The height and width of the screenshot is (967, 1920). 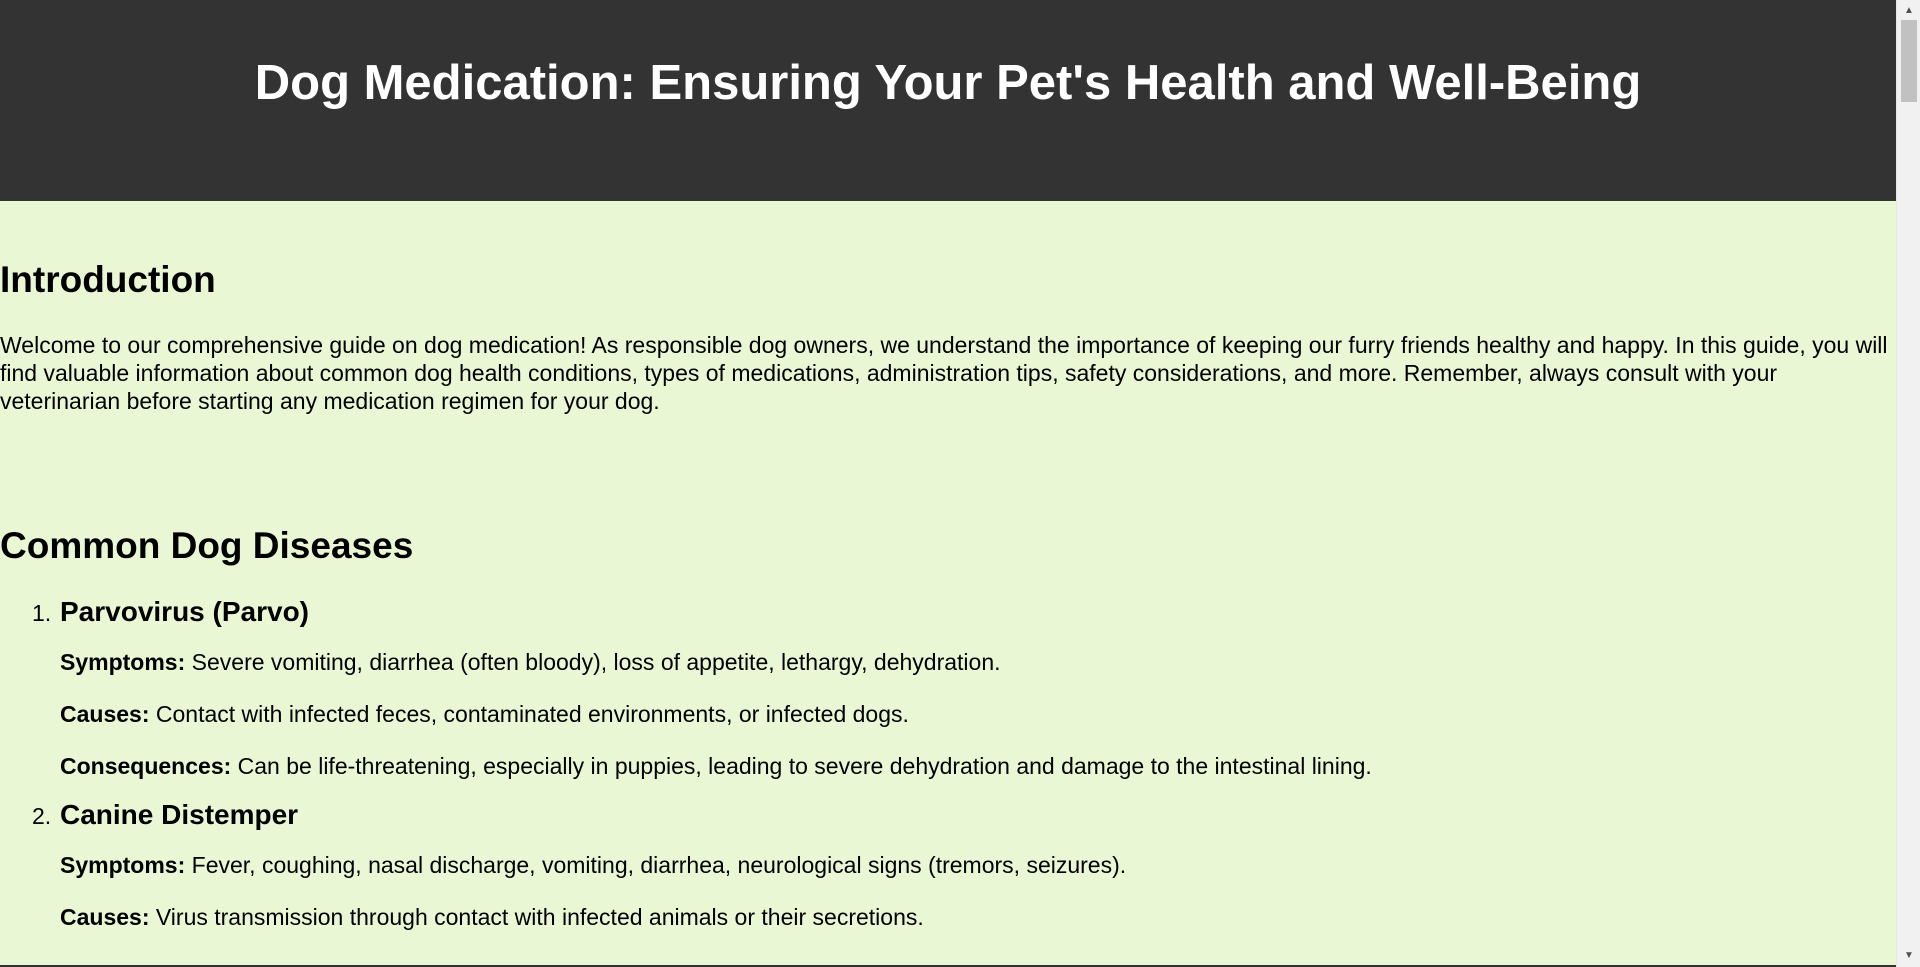 I want to click on disease-title: Canine Distemper, so click(x=179, y=814).